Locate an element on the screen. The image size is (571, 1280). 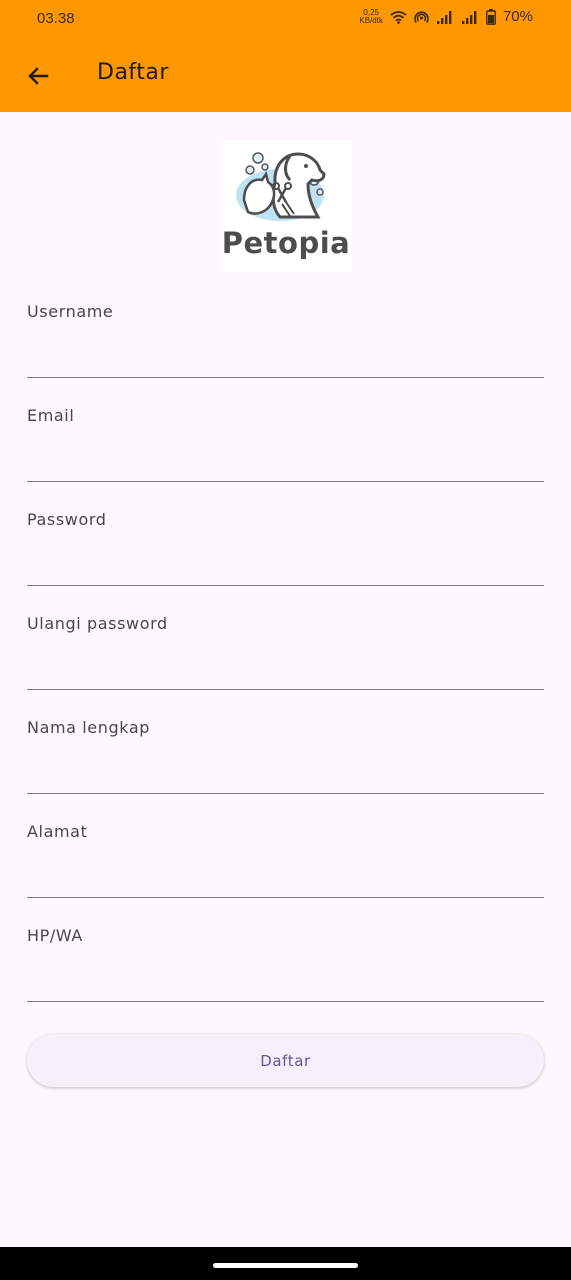
network-speed: 0,25 KB/dtk is located at coordinates (371, 16).